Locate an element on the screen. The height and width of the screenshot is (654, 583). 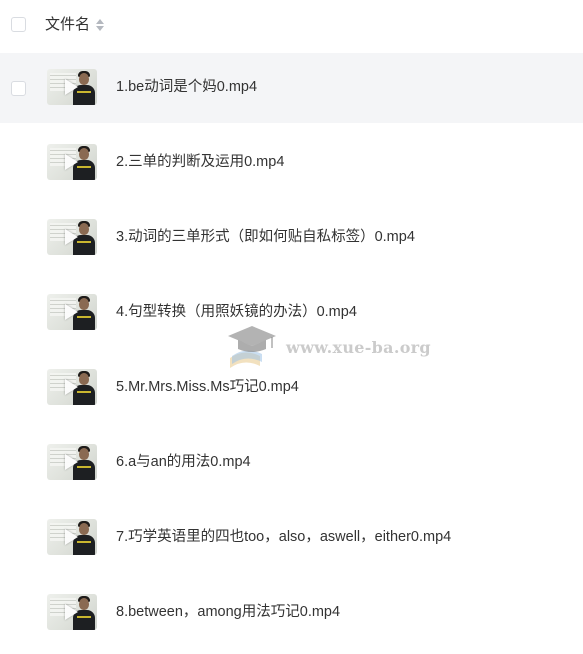
file-name: 3.动词的三单形式（即如何贴自私标签）0.mp4 is located at coordinates (265, 237).